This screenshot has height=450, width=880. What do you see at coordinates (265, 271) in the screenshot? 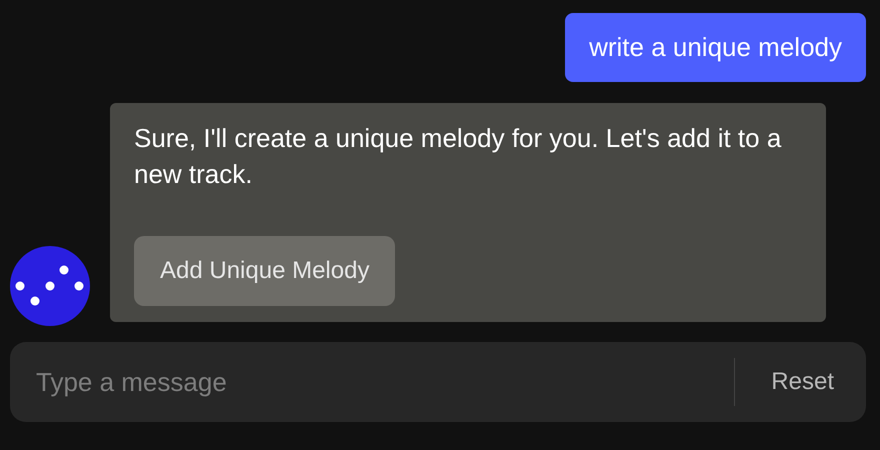
I see `add-melody-button: Add Unique Melody` at bounding box center [265, 271].